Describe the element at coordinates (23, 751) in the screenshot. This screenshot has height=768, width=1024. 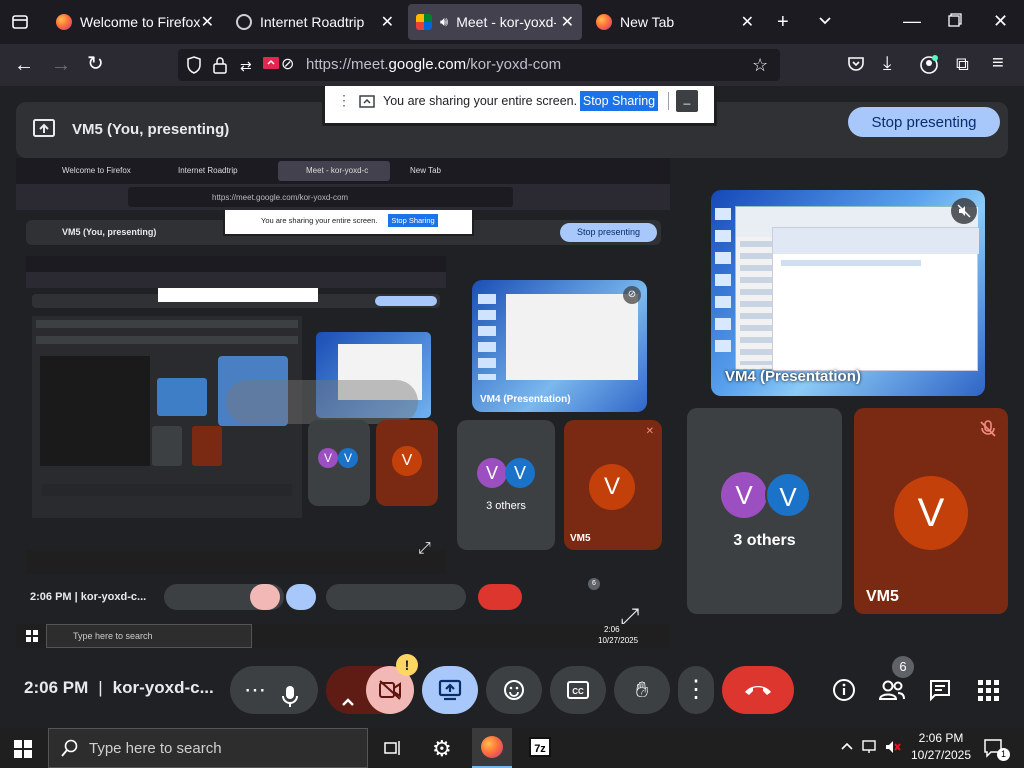
I see `windows-start-icon` at that location.